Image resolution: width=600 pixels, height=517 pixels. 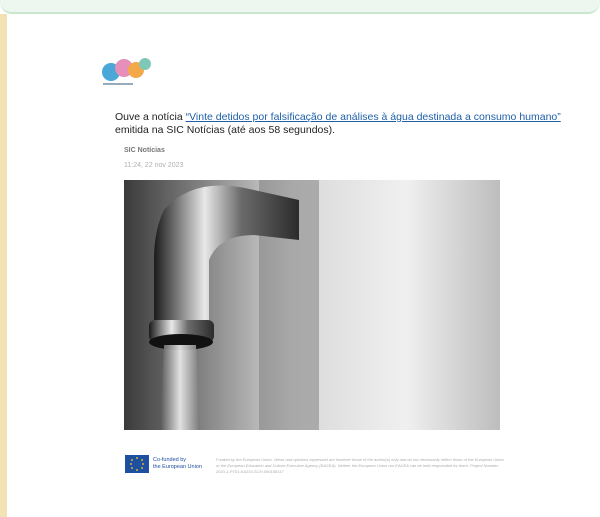 What do you see at coordinates (154, 165) in the screenshot?
I see `article-timestamp: 11:24, 22 nov 2023` at bounding box center [154, 165].